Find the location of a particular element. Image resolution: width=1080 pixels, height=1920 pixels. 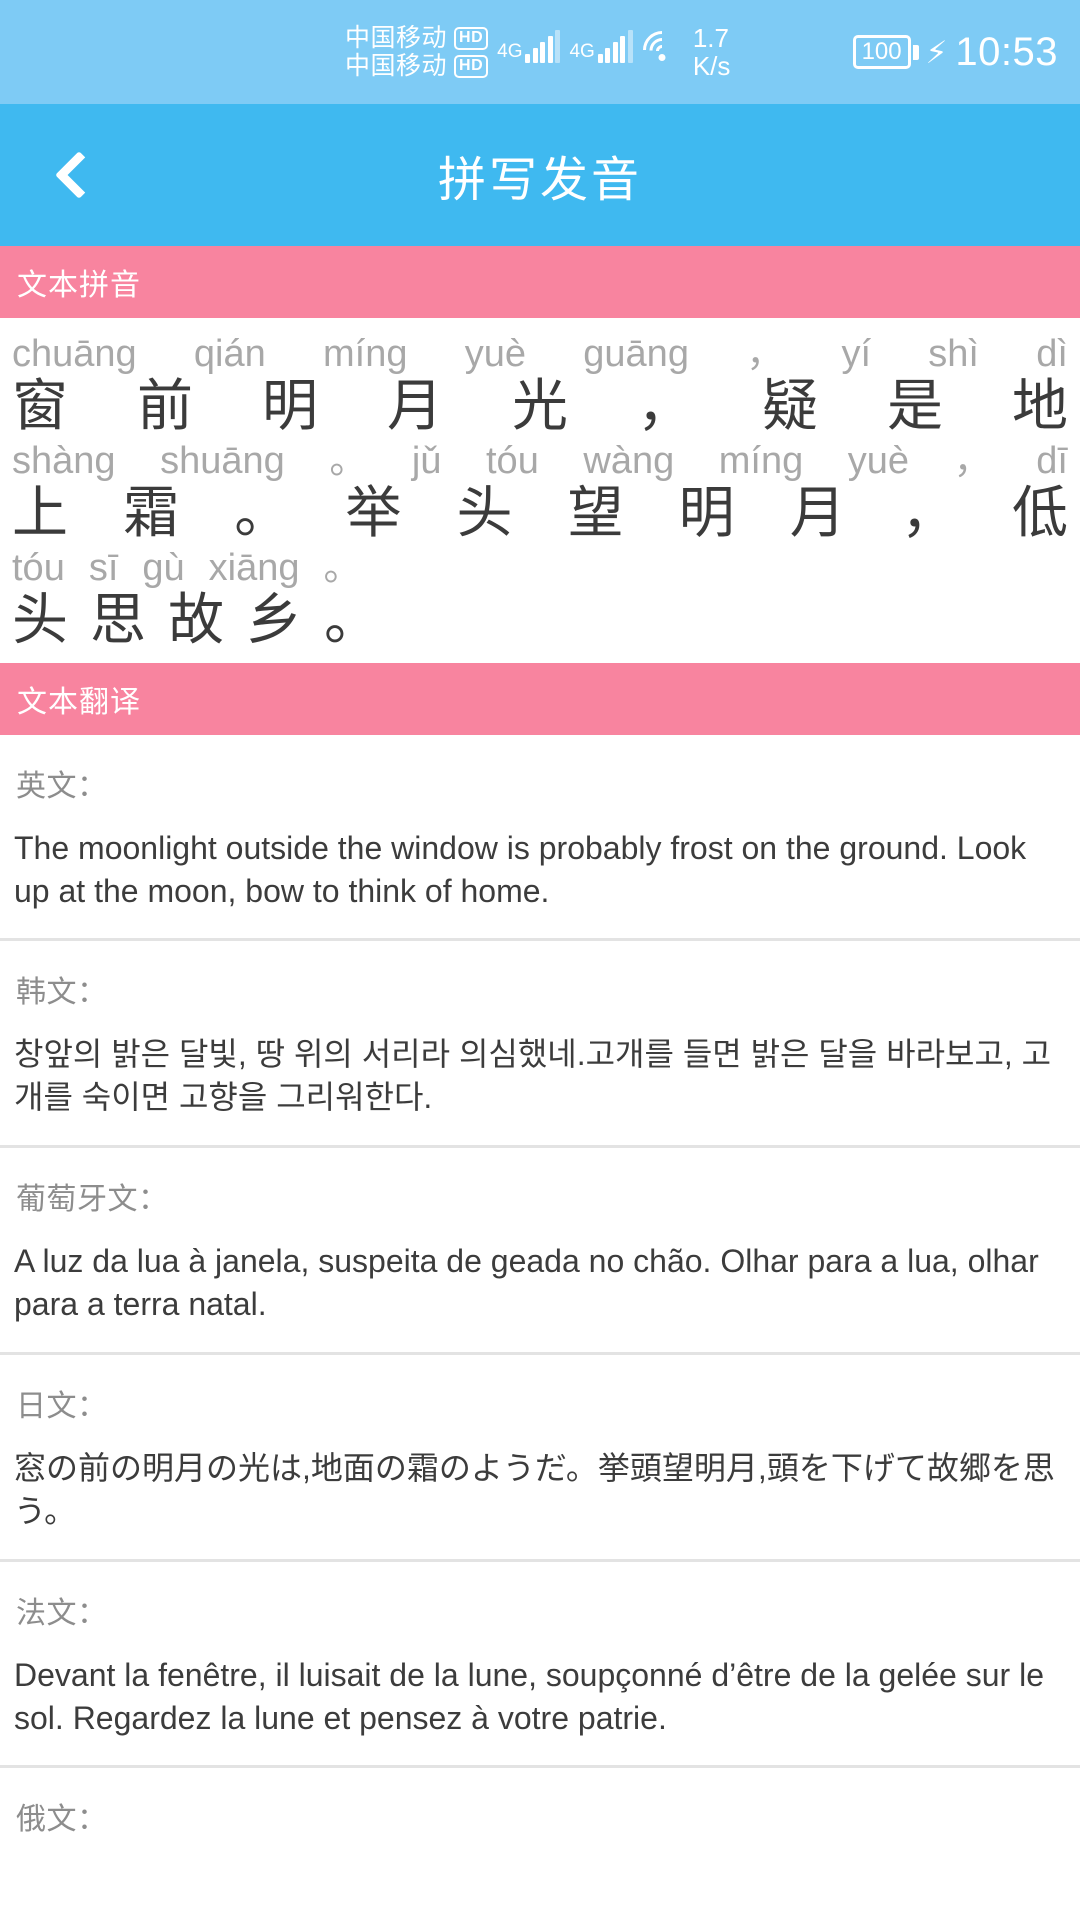

pinyin-syllable: chuāng is located at coordinates (74, 354).